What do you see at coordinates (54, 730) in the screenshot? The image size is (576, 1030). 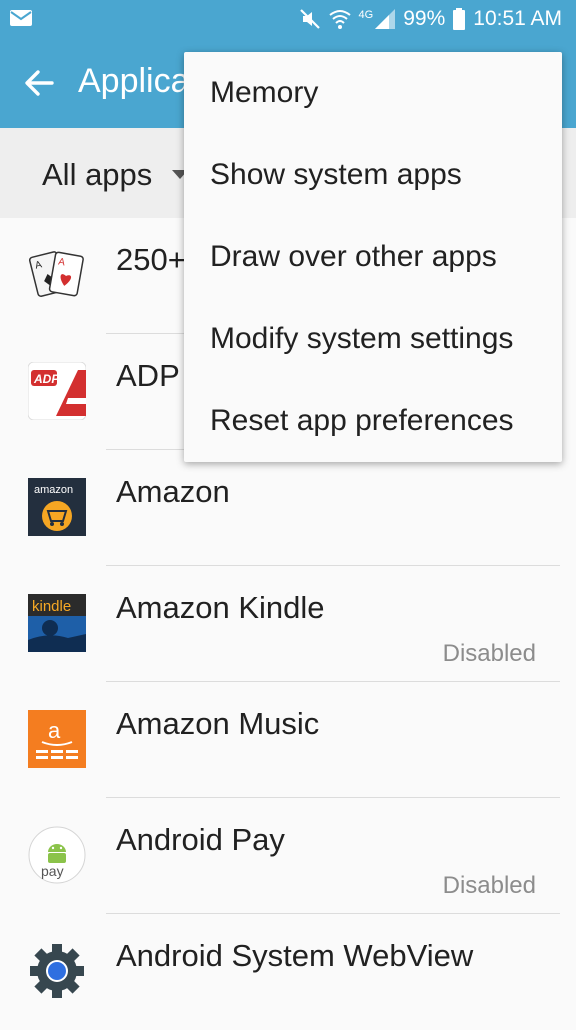 I see `amazon-music-logo-text: a` at bounding box center [54, 730].